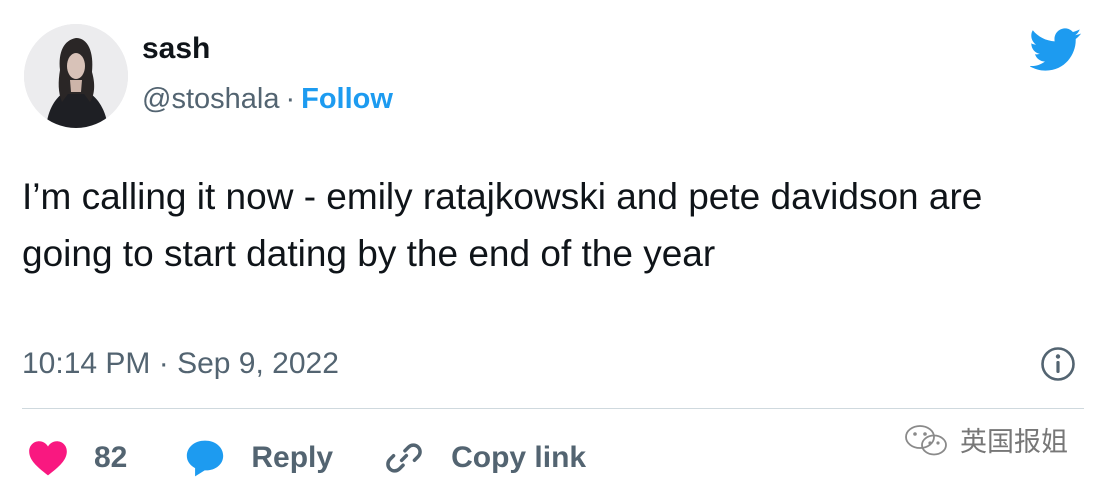 The image size is (1106, 486). I want to click on avatar, so click(76, 76).